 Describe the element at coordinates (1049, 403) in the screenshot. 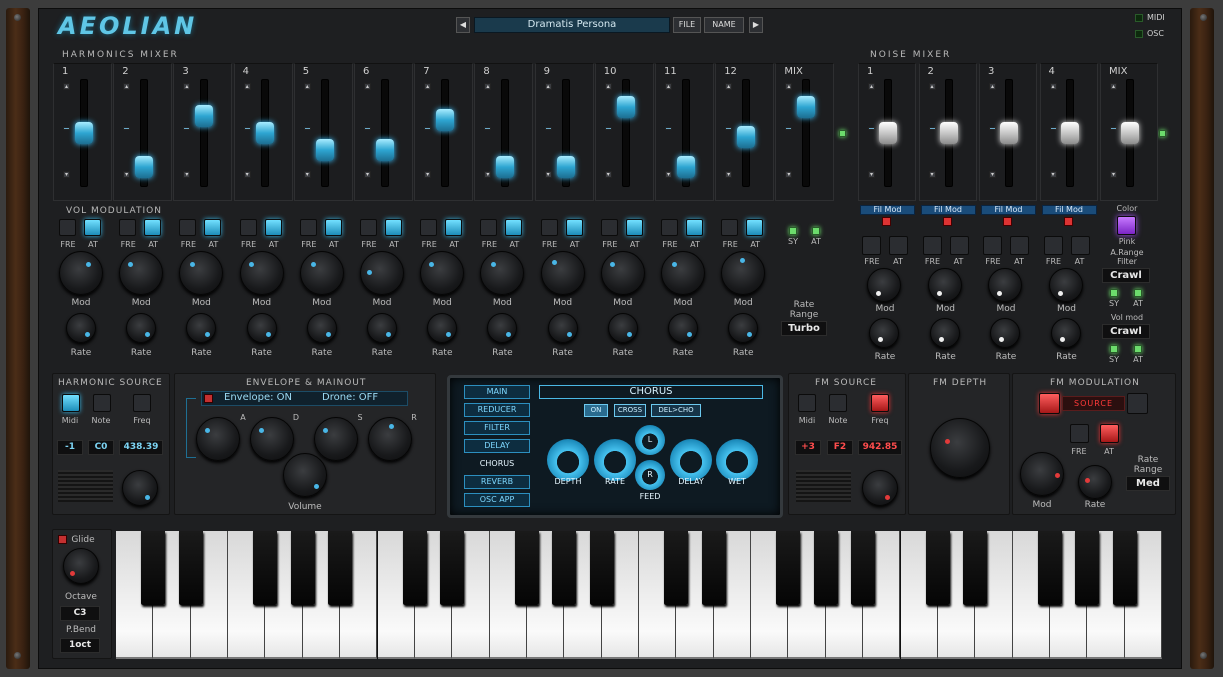

I see `fm-source-toggle` at that location.